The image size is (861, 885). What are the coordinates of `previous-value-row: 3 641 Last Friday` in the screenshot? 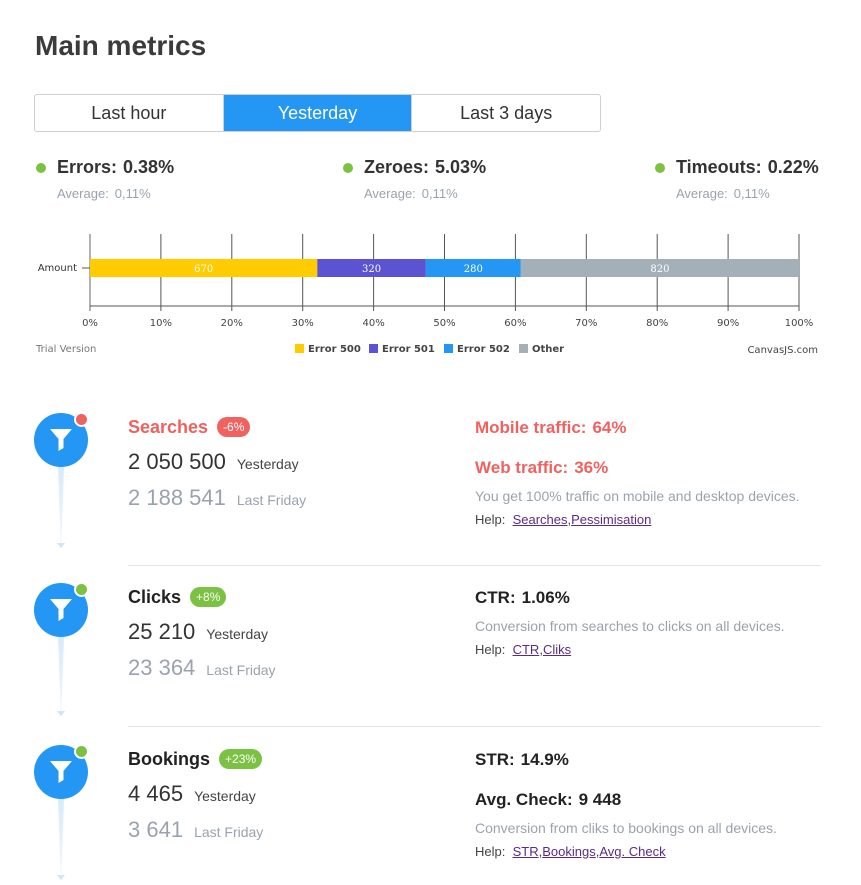 It's located at (195, 830).